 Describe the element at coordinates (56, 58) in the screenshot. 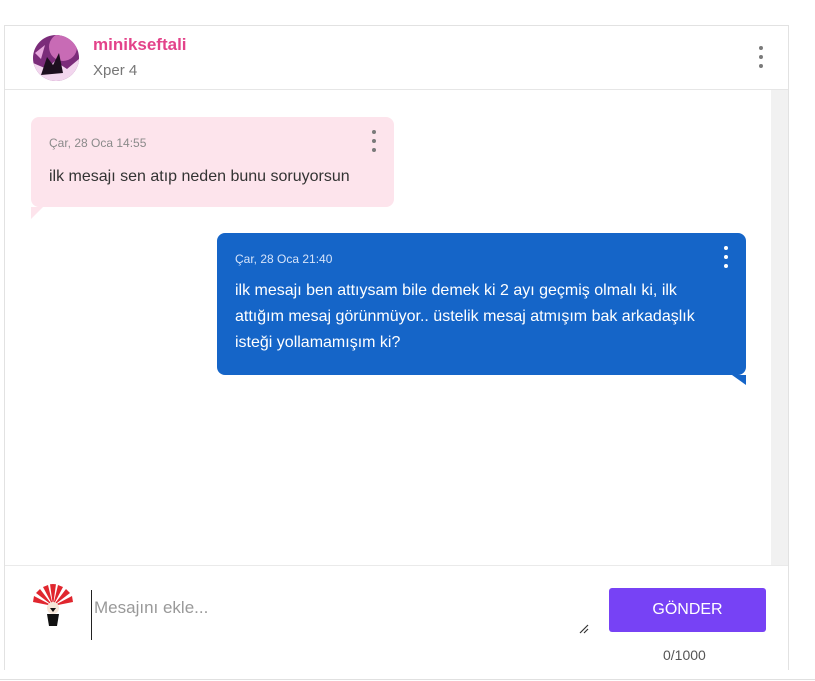

I see `user-avatar-icon` at that location.